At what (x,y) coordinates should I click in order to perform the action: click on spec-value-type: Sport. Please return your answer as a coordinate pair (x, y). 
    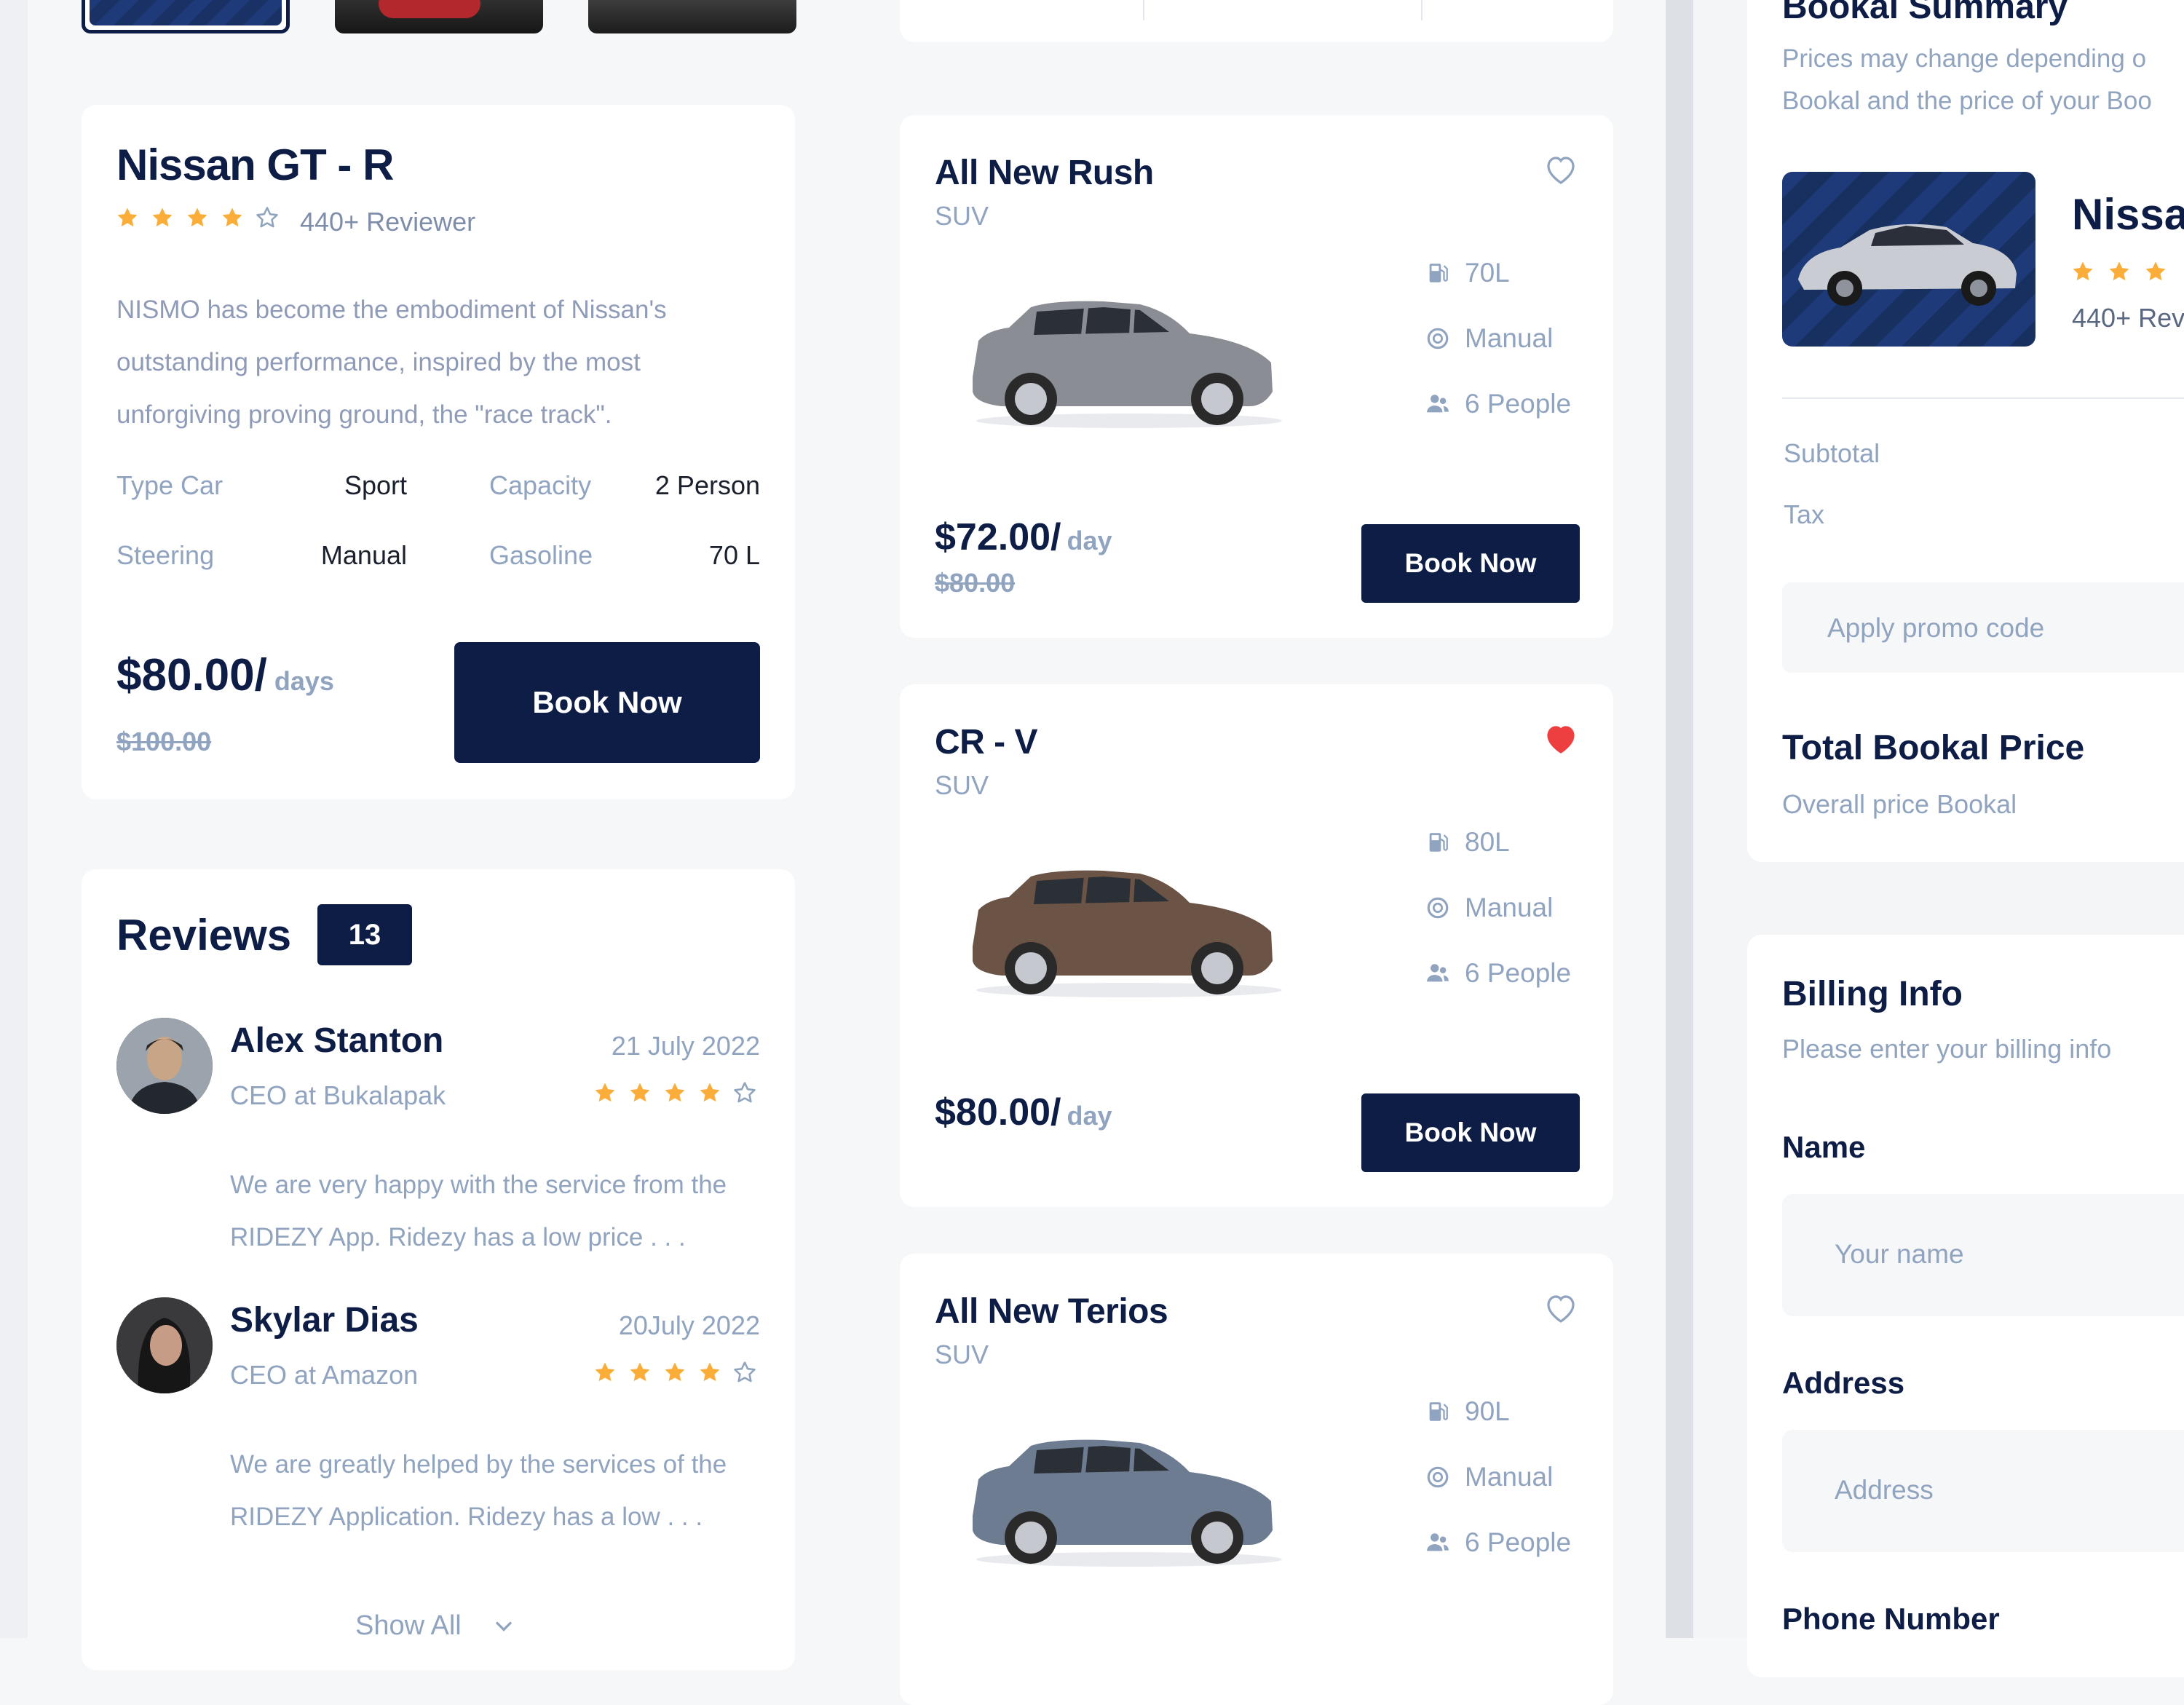
    Looking at the image, I should click on (375, 485).